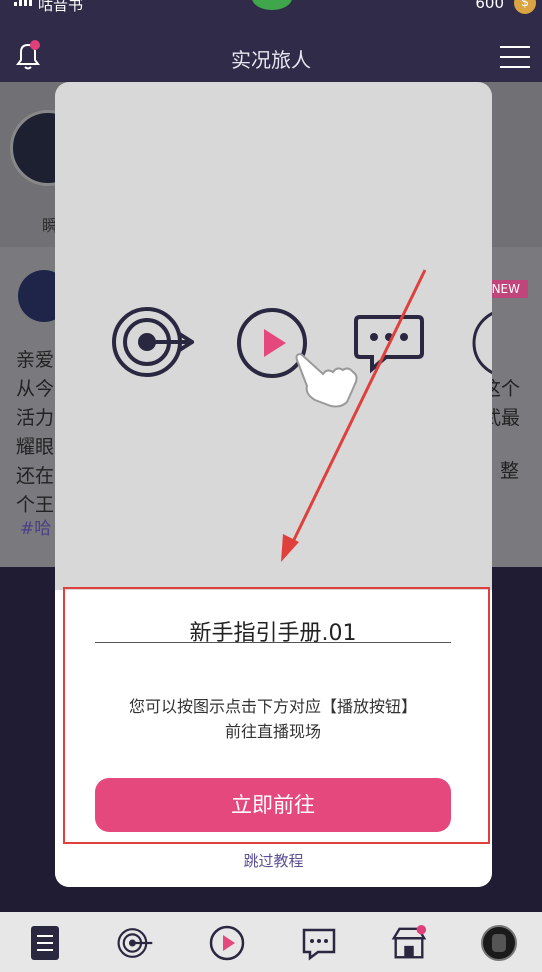 Image resolution: width=542 pixels, height=972 pixels. What do you see at coordinates (326, 380) in the screenshot?
I see `hand-pointer-icon` at bounding box center [326, 380].